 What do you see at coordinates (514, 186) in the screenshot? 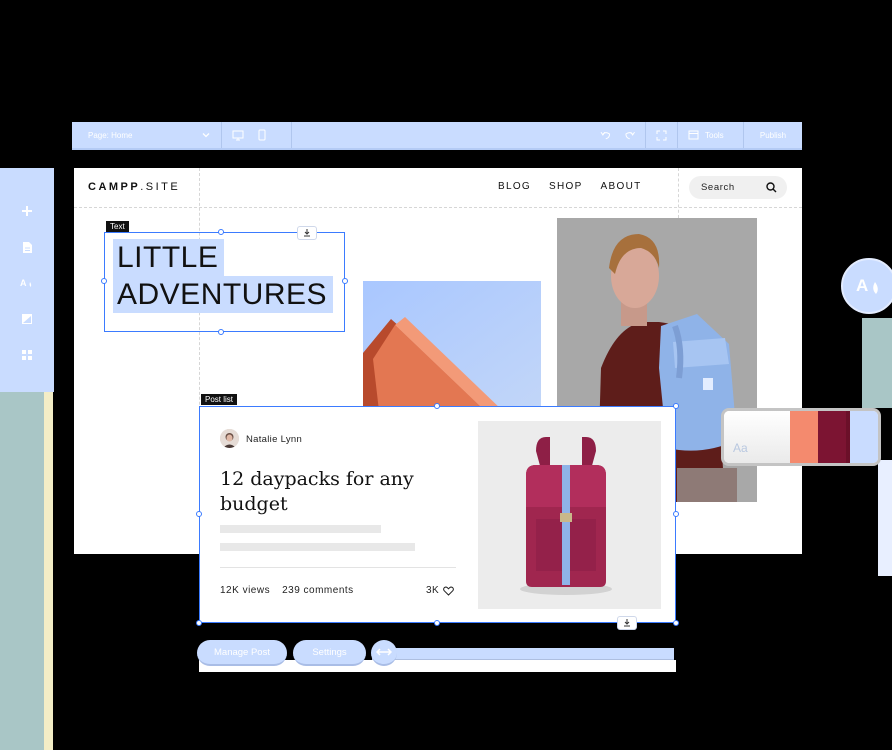
I see `nav-item-blog: BLOG` at bounding box center [514, 186].